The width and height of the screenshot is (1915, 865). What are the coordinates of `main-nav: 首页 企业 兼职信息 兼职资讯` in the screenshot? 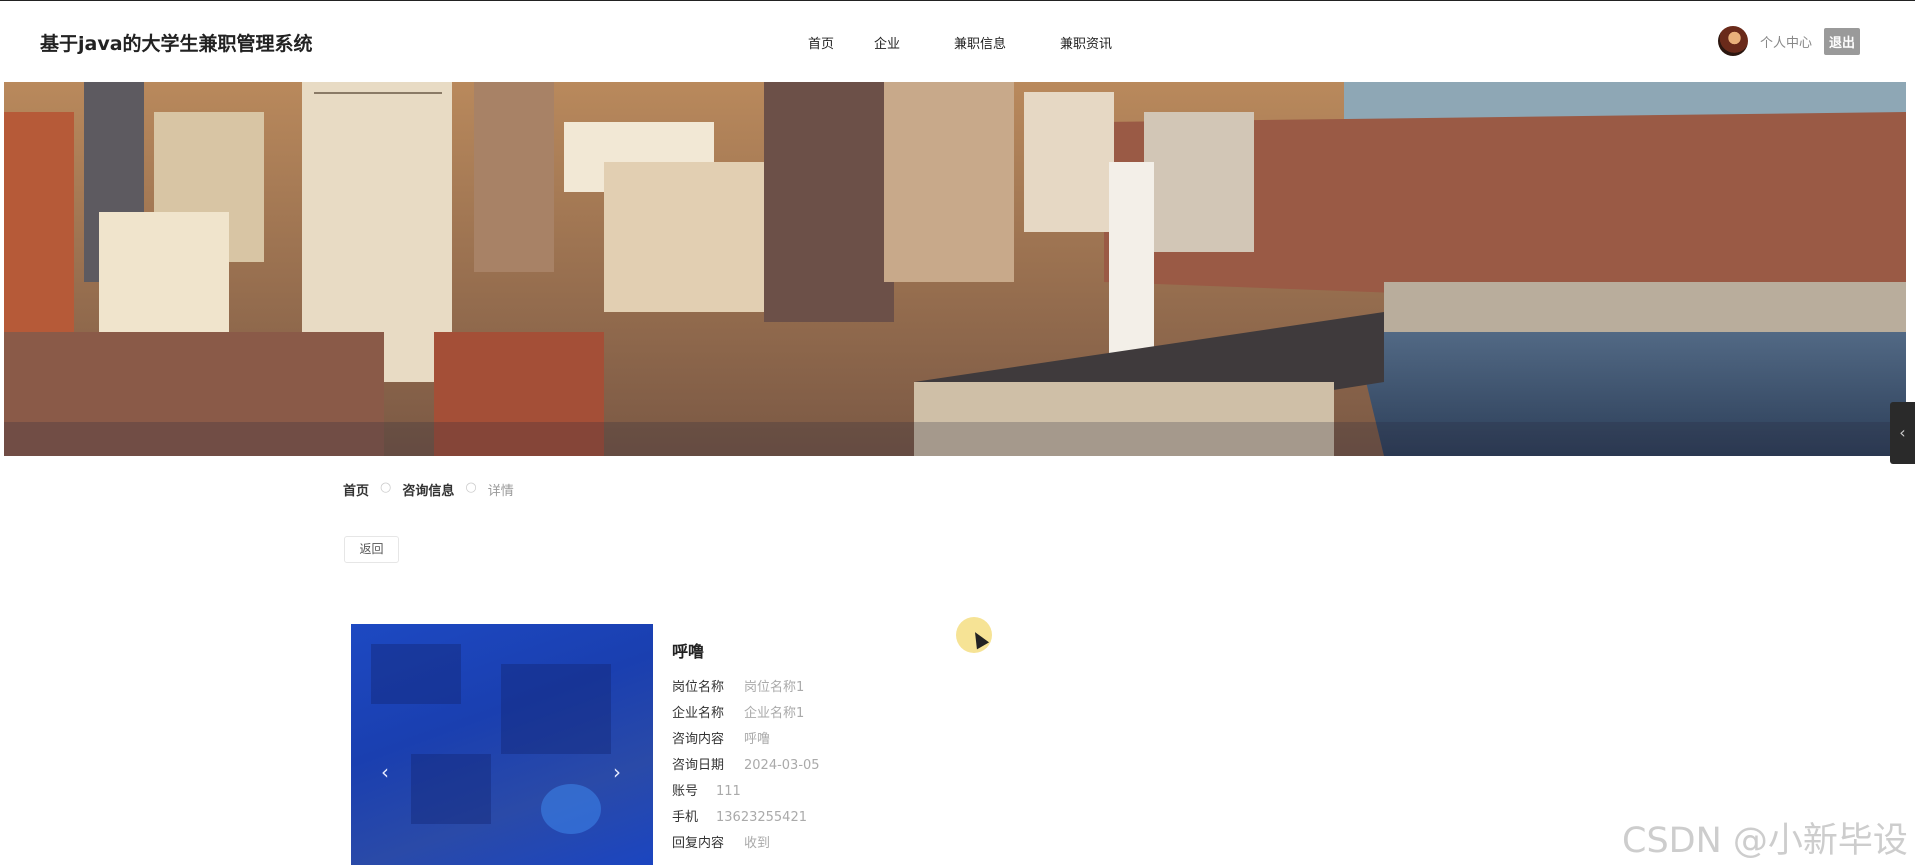 It's located at (987, 42).